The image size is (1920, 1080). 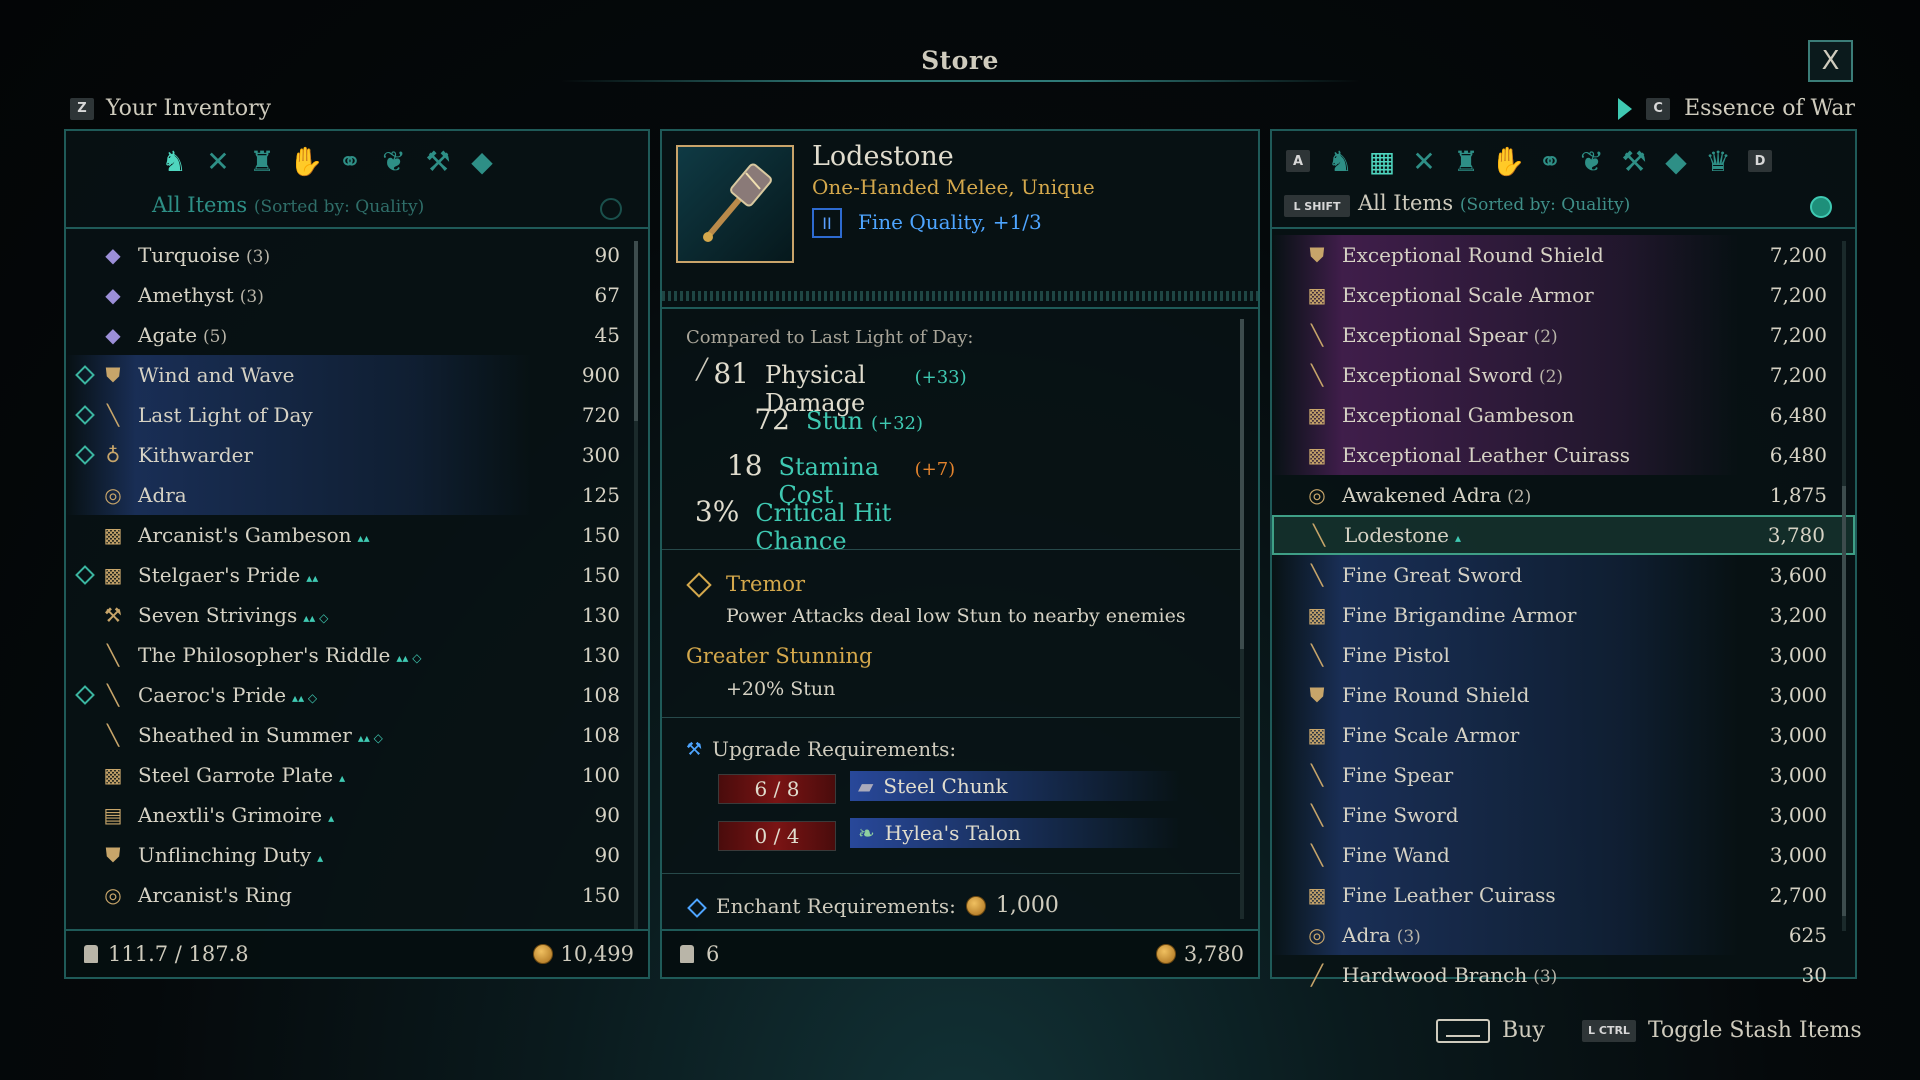 What do you see at coordinates (834, 421) in the screenshot?
I see `stat-name: Stun` at bounding box center [834, 421].